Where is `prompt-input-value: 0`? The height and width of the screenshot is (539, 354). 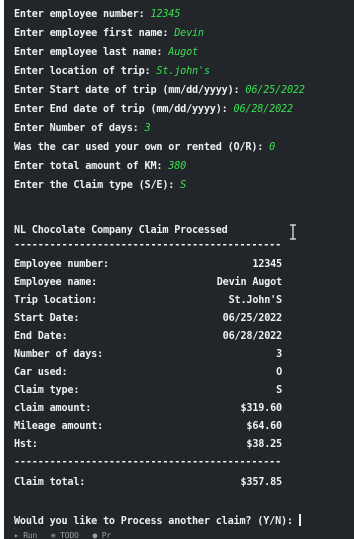
prompt-input-value: 0 is located at coordinates (272, 147).